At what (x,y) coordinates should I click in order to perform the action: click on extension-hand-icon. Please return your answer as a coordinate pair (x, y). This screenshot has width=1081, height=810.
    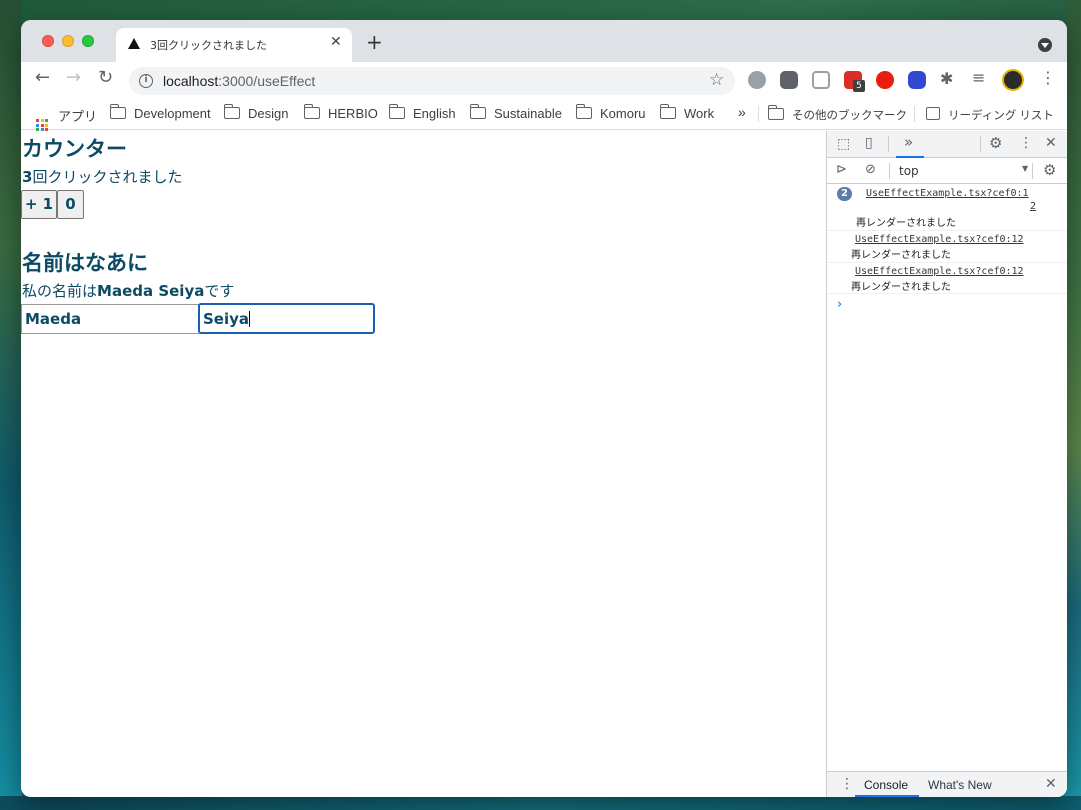
    Looking at the image, I should click on (885, 80).